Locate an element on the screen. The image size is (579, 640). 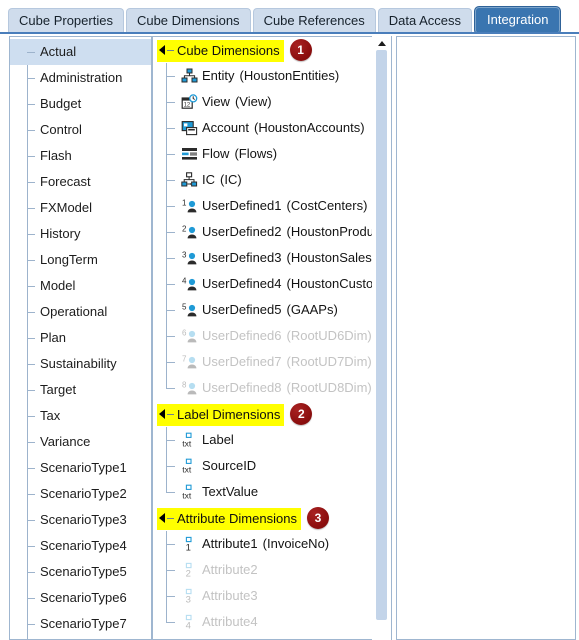
scenario-item-variance: Variance is located at coordinates (80, 442).